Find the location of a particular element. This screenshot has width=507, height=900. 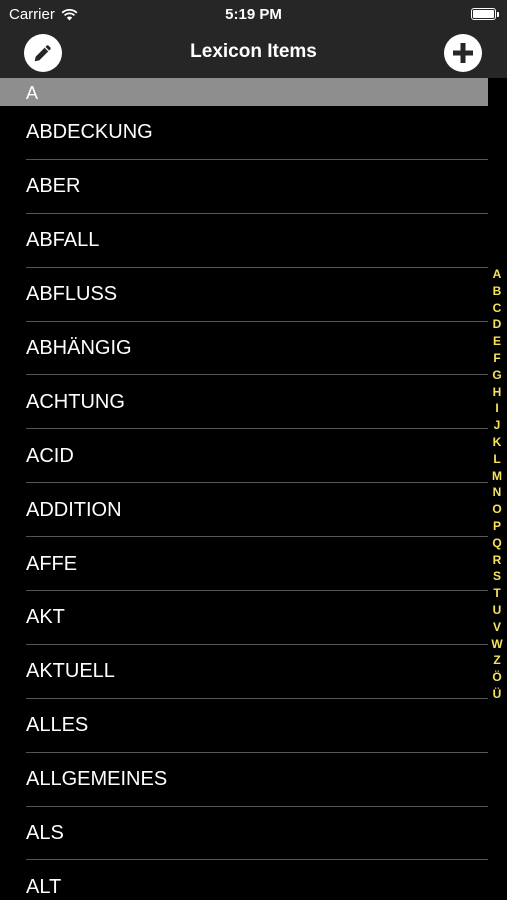

index-letter-o-umlaut: Ö is located at coordinates (496, 677).